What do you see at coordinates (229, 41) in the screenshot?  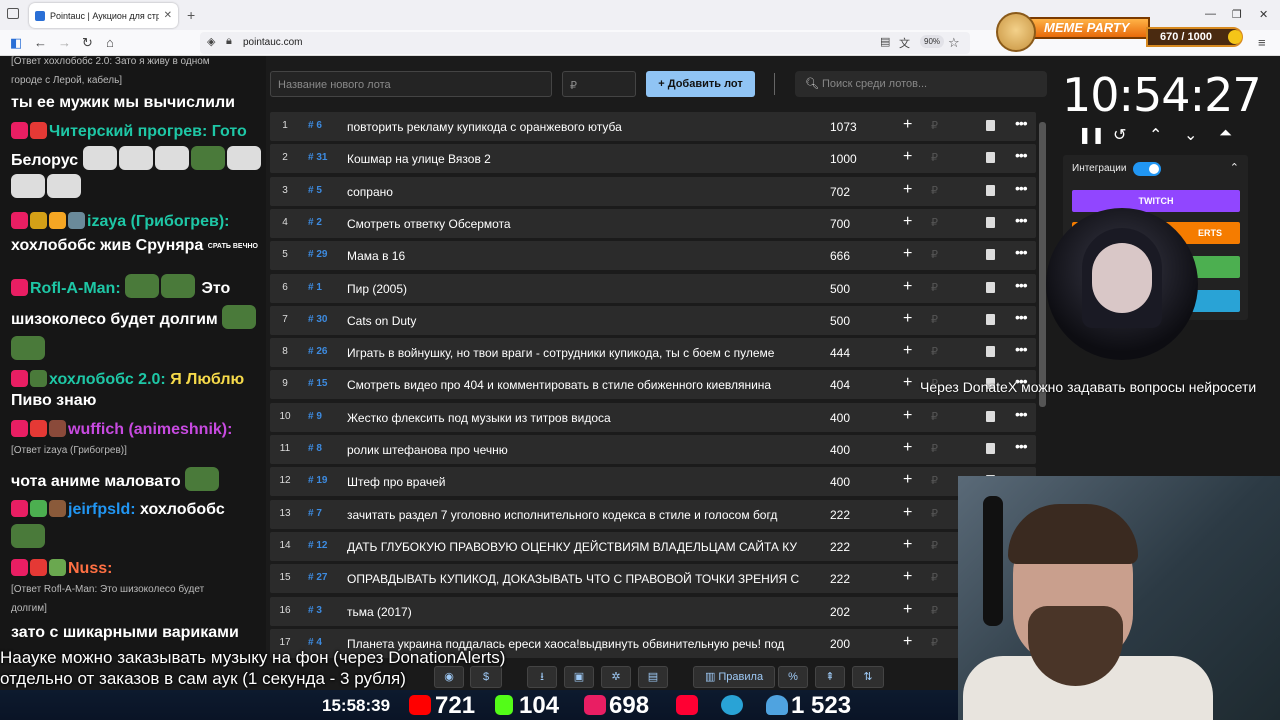 I see `lock-icon: 🔒︎` at bounding box center [229, 41].